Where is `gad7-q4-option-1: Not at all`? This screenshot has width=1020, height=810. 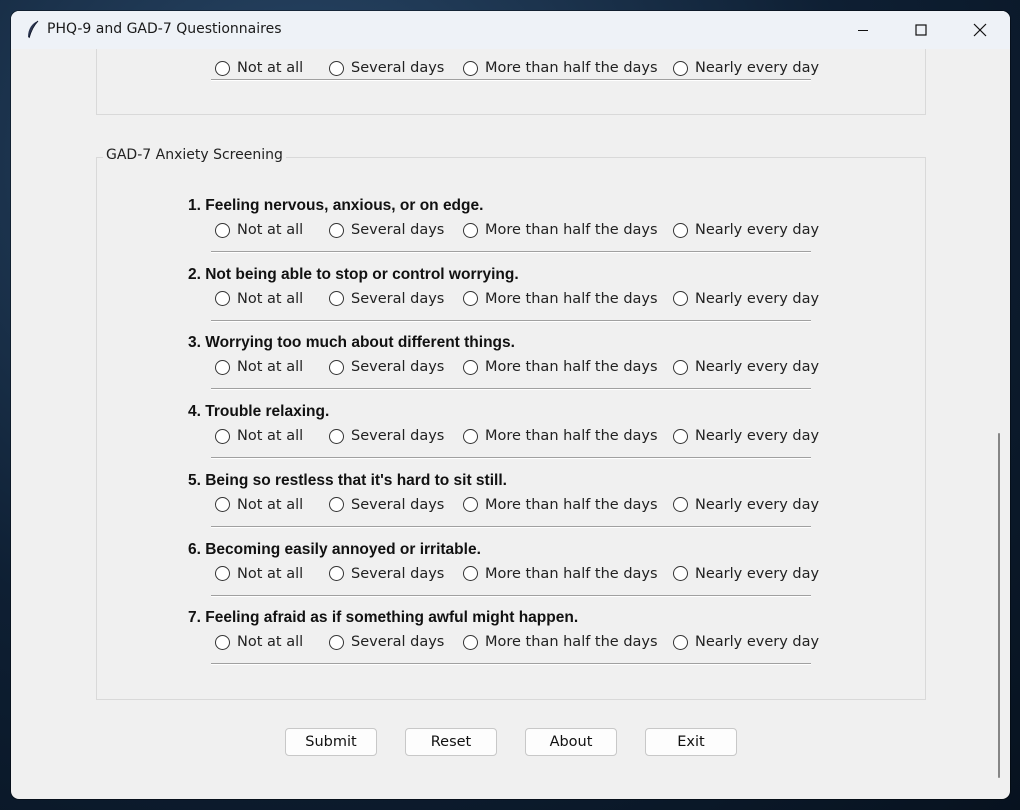
gad7-q4-option-1: Not at all is located at coordinates (259, 436).